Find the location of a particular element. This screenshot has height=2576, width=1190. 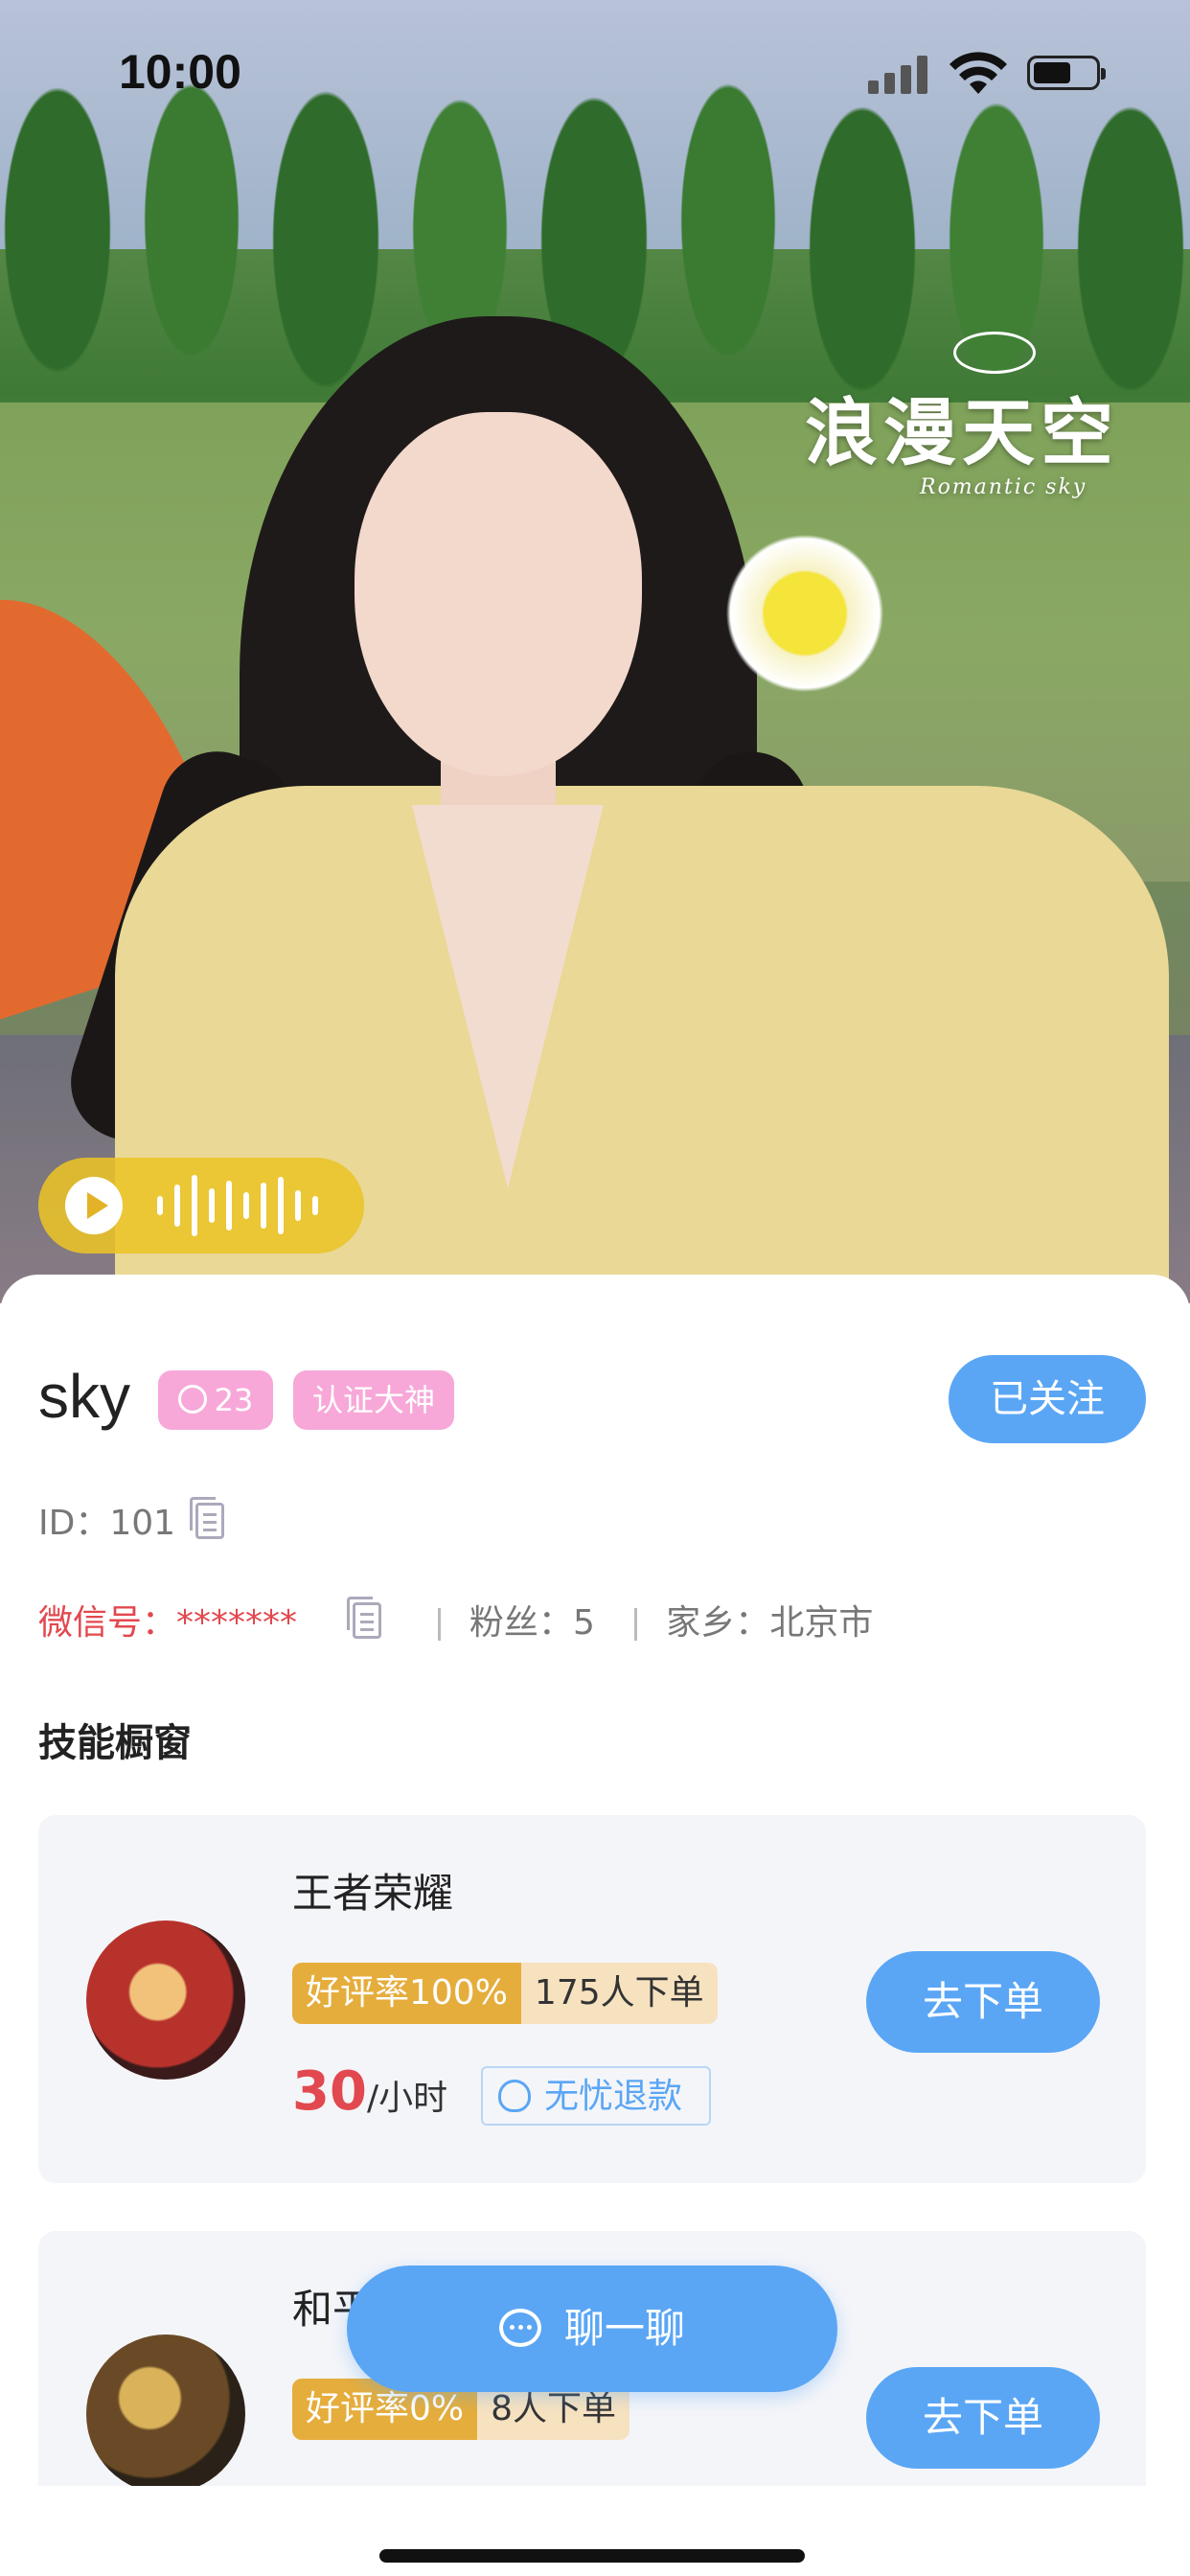

id-value: 101 is located at coordinates (143, 1523).